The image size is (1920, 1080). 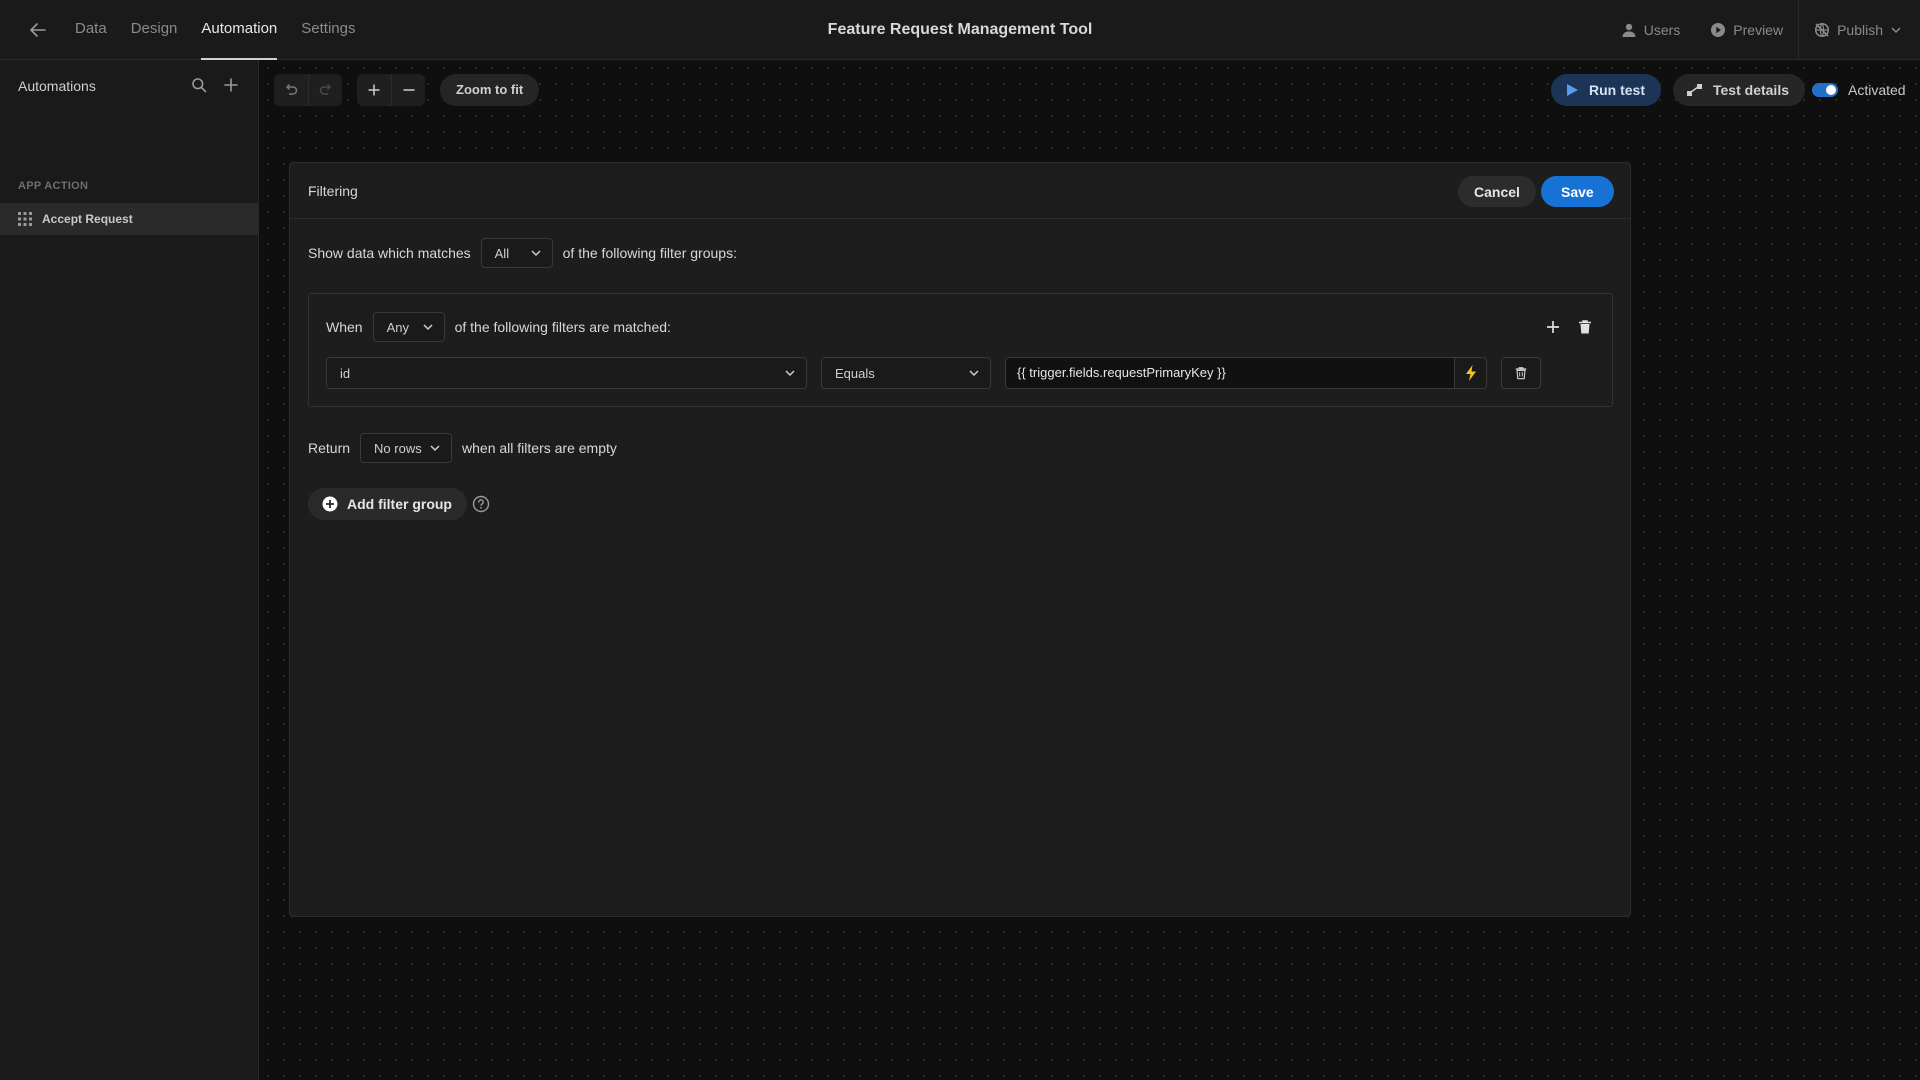 I want to click on run-test-button: Run test, so click(x=1606, y=90).